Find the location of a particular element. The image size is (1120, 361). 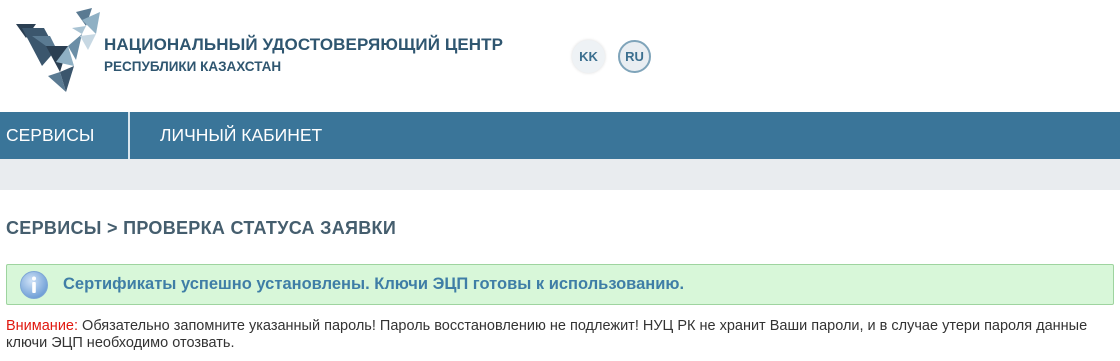

brand-title-line1: НАЦИОНАЛЬНЫЙ УДОСТОВЕРЯЮЩИЙ ЦЕНТР is located at coordinates (304, 44).